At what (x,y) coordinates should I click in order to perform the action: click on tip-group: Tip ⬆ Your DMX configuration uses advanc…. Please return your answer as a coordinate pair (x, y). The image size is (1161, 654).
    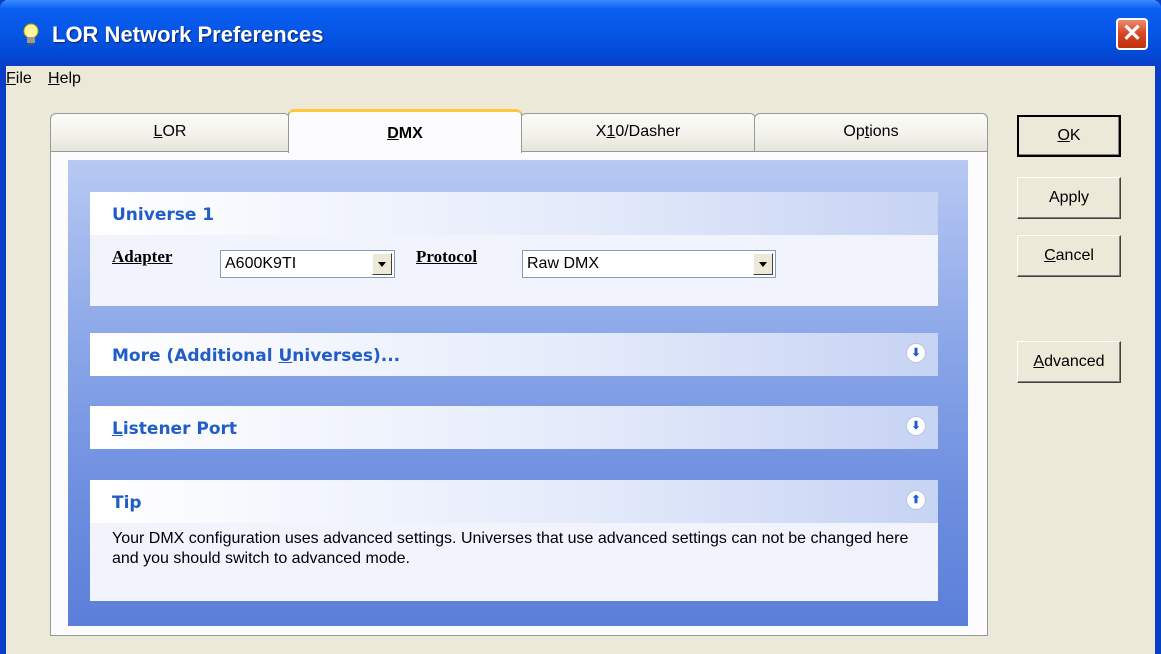
    Looking at the image, I should click on (514, 540).